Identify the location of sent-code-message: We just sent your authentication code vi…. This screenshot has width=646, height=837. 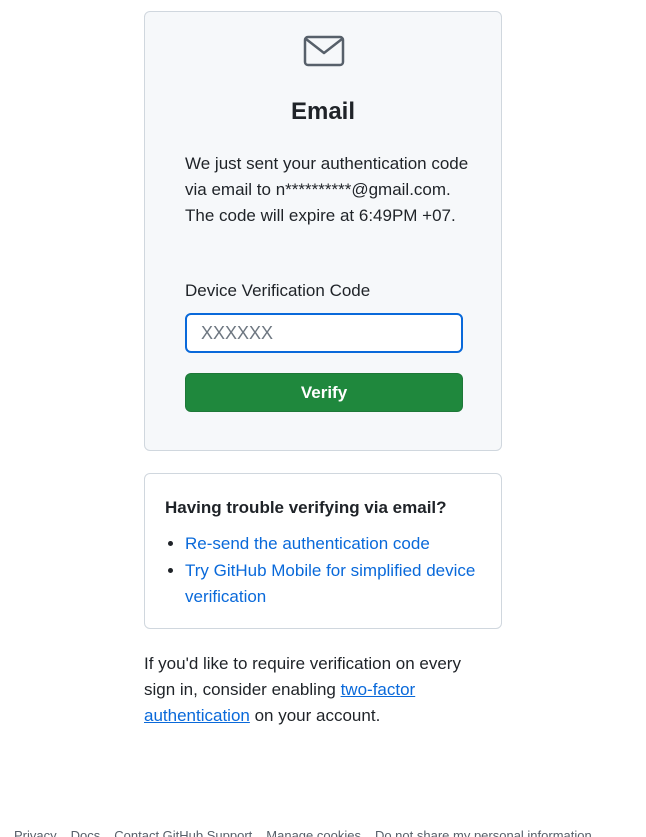
(327, 189).